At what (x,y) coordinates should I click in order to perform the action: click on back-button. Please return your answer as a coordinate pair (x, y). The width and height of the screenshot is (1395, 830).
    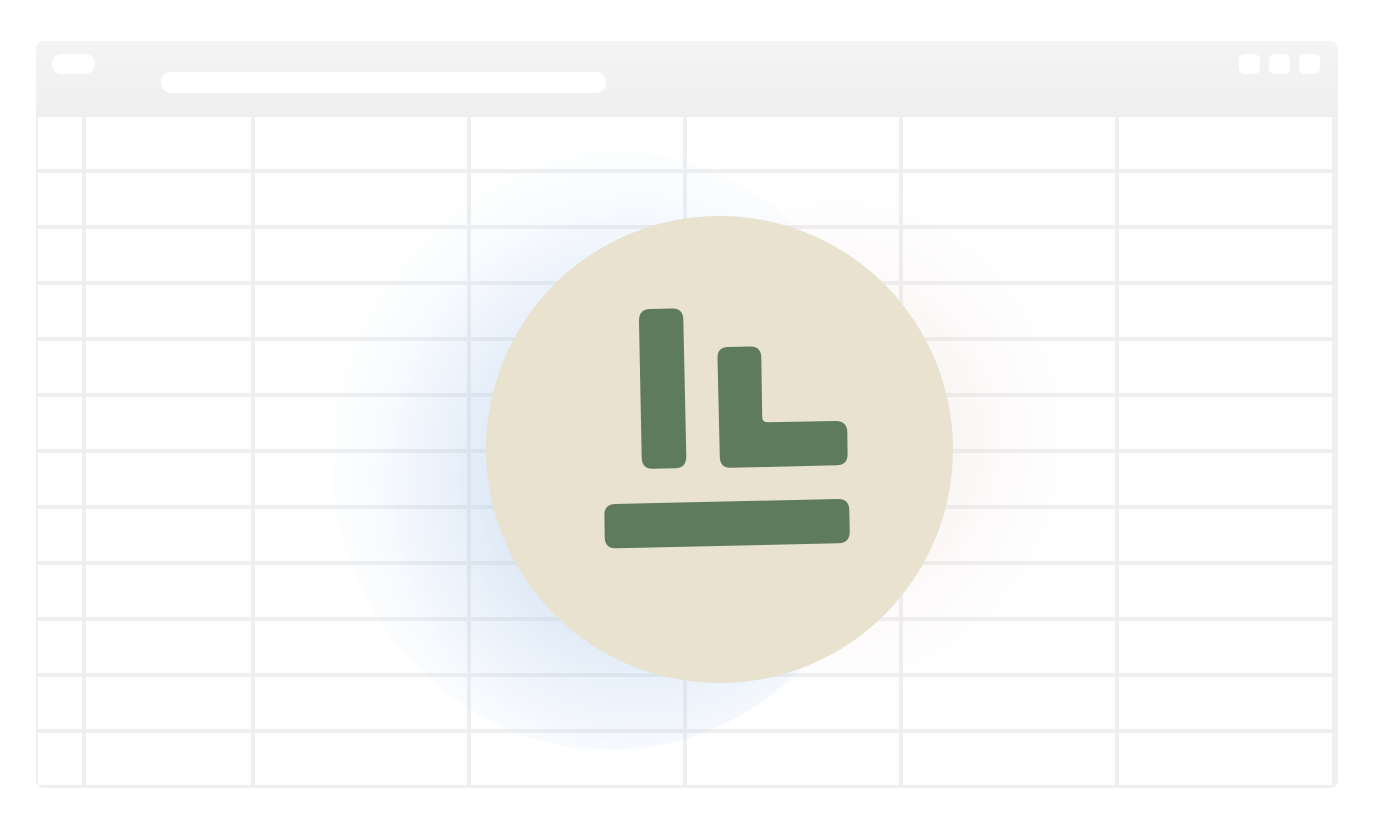
    Looking at the image, I should click on (73, 64).